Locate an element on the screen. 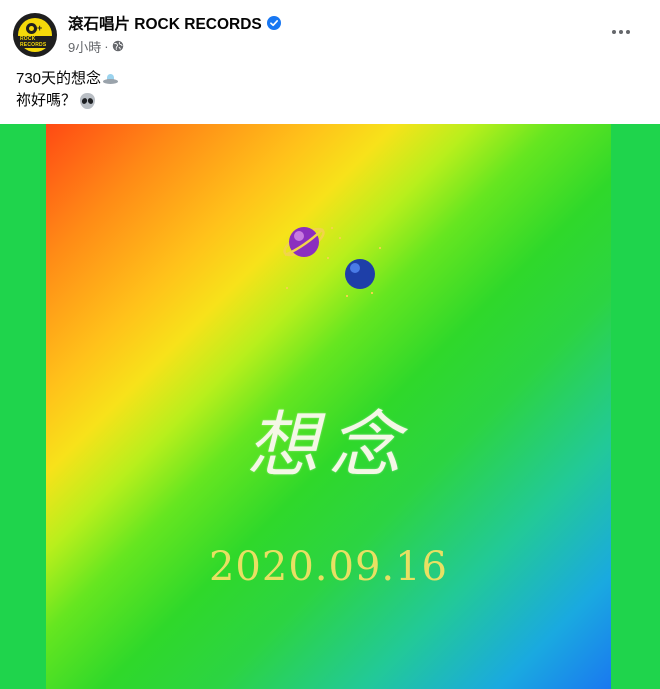 The height and width of the screenshot is (689, 660). post-caption: 730天的想念 祢好嗎？ is located at coordinates (326, 90).